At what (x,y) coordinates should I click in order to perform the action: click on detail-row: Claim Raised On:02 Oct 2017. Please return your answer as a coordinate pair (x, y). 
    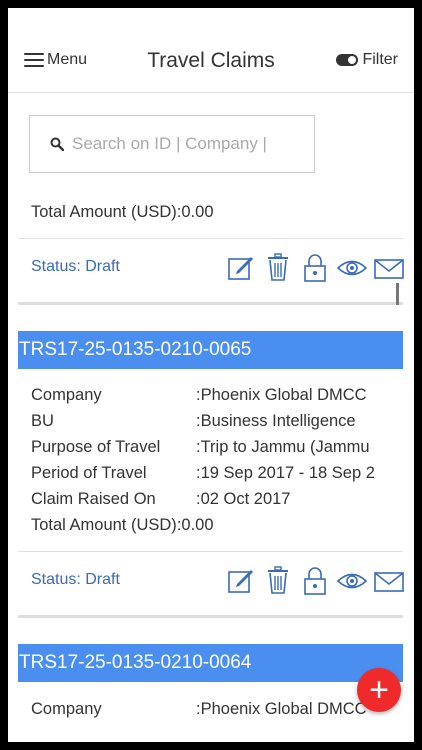
    Looking at the image, I should click on (161, 499).